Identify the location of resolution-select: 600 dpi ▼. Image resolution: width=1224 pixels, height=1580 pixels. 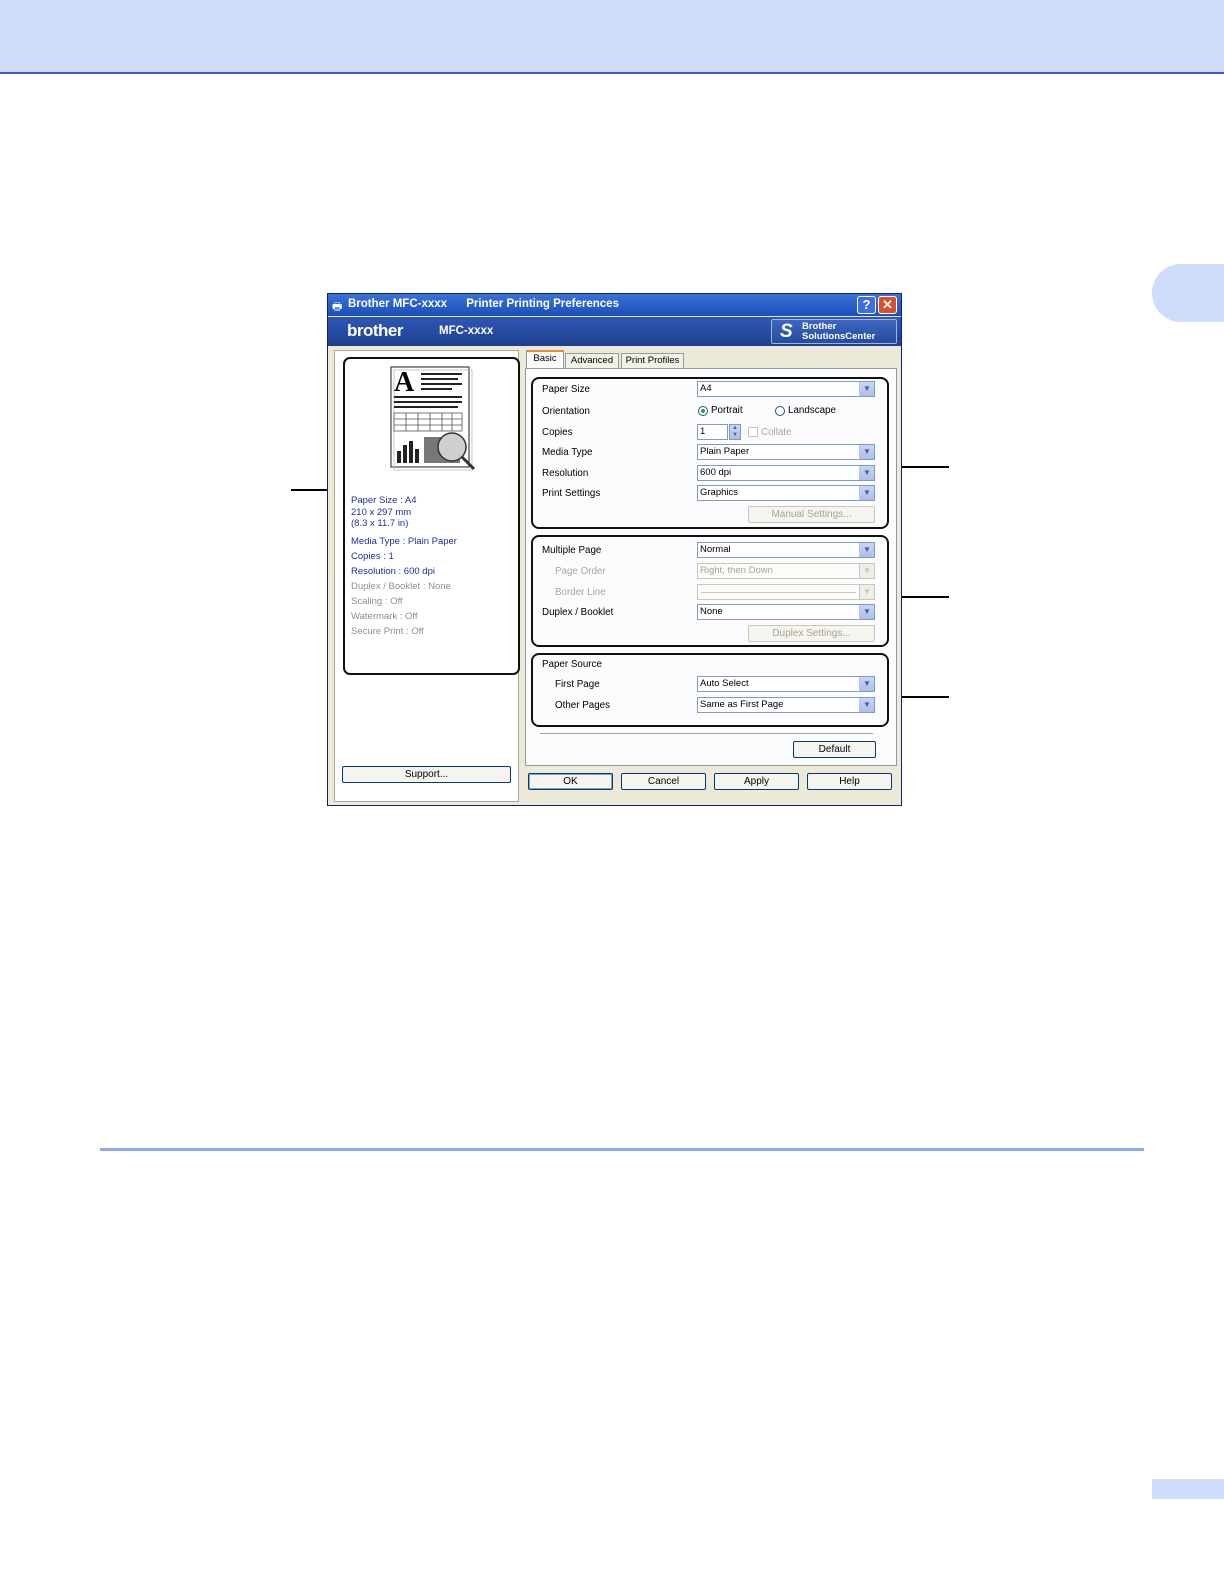
(786, 473).